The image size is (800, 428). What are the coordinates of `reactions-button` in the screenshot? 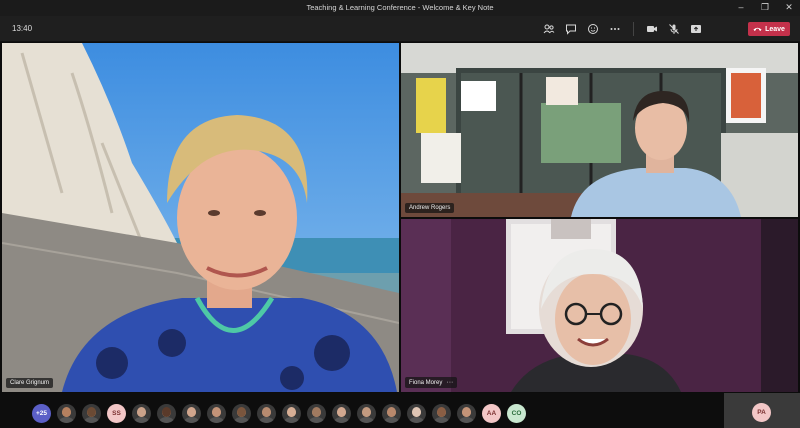 It's located at (593, 29).